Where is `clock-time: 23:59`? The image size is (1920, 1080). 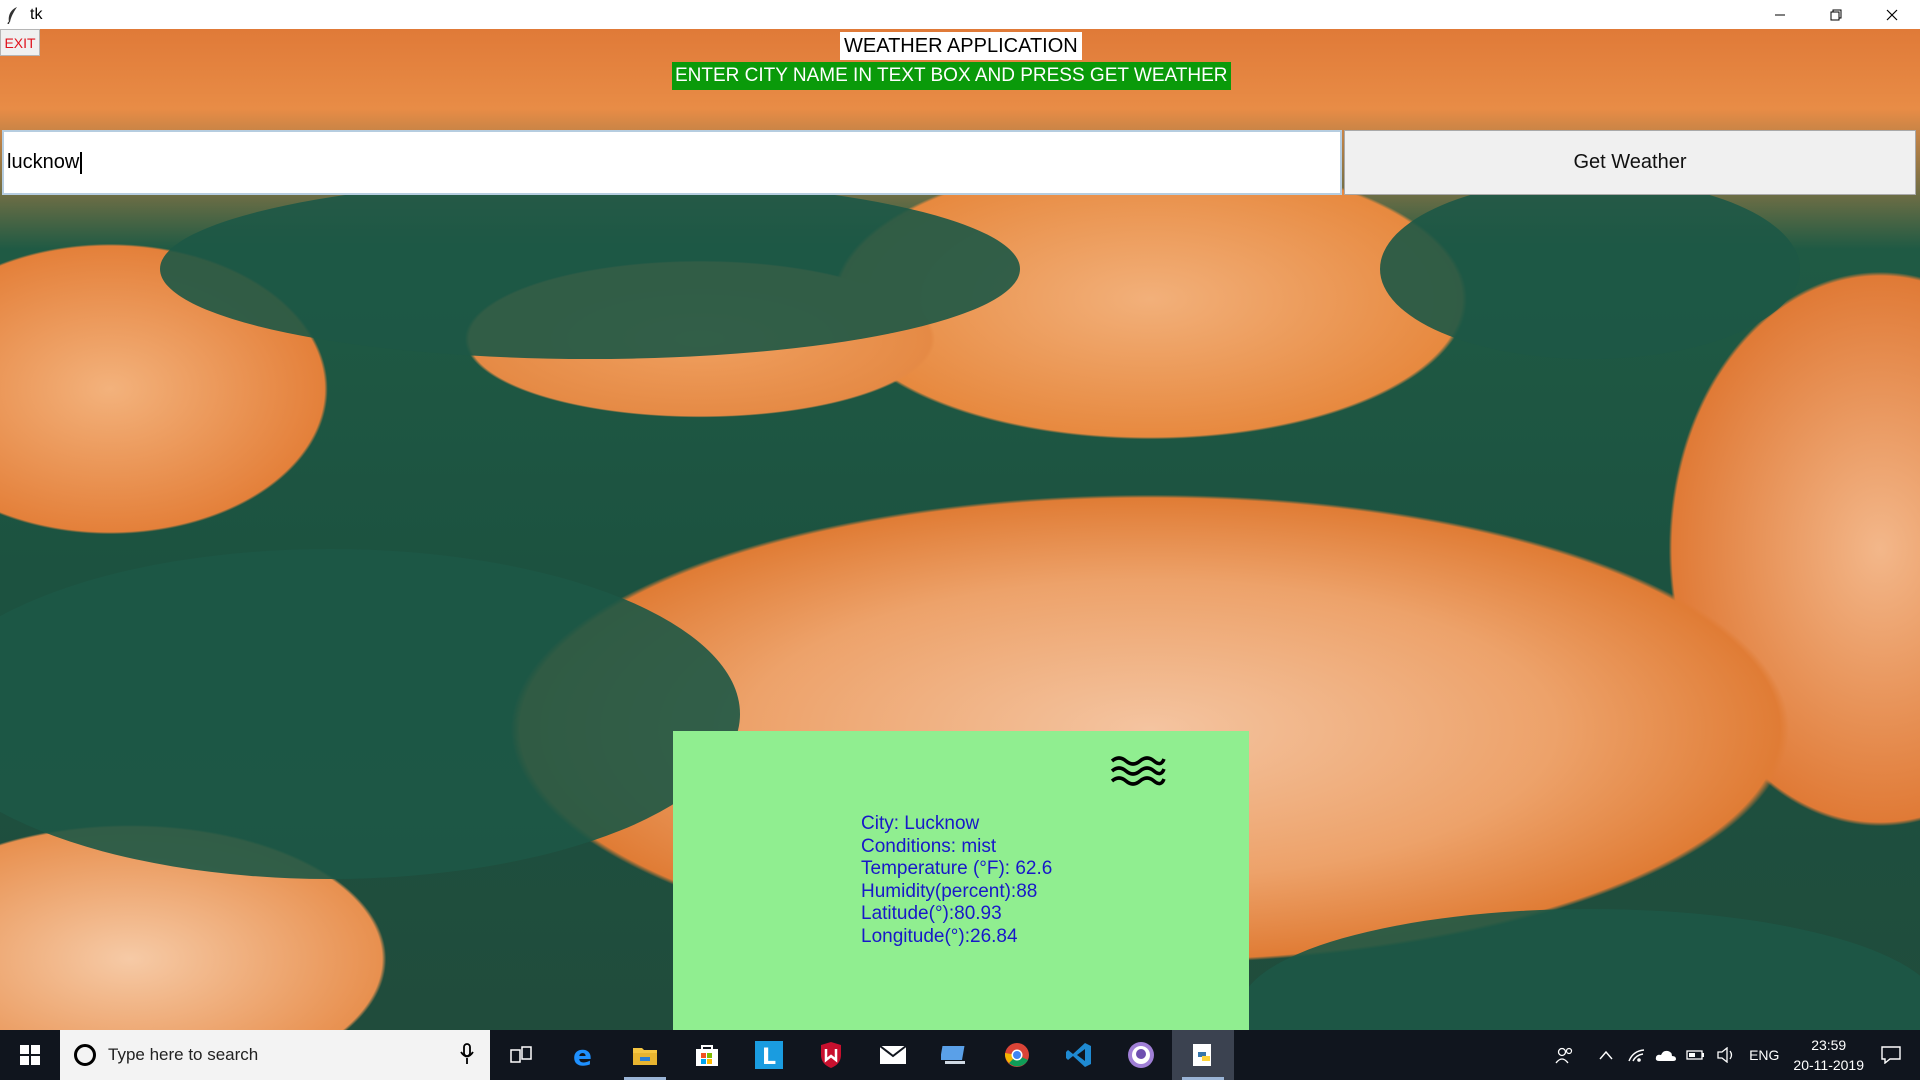
clock-time: 23:59 is located at coordinates (1829, 1045).